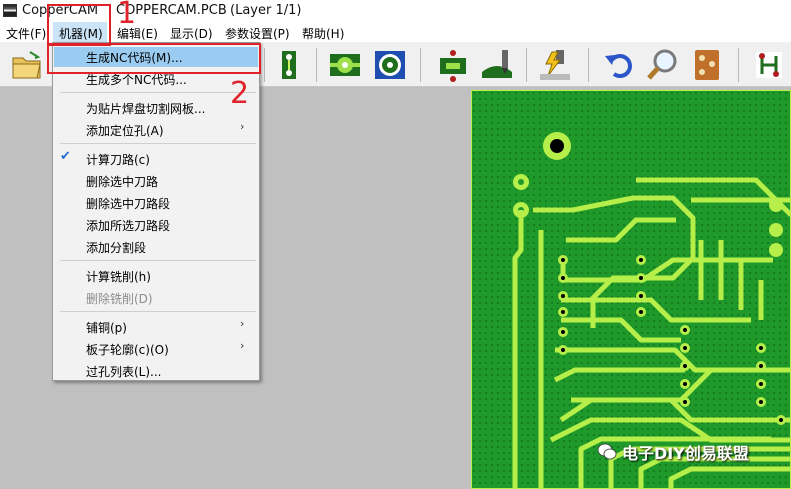 Image resolution: width=791 pixels, height=489 pixels. I want to click on menu-item-board-outline: 板子轮廓(c)(O), so click(127, 349).